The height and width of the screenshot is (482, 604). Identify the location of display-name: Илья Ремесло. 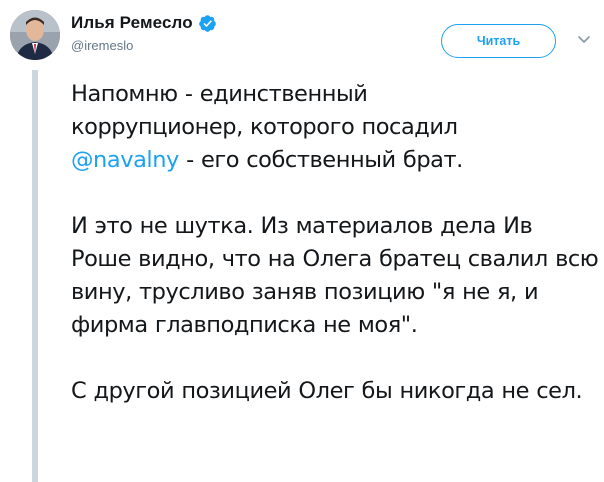
(132, 23).